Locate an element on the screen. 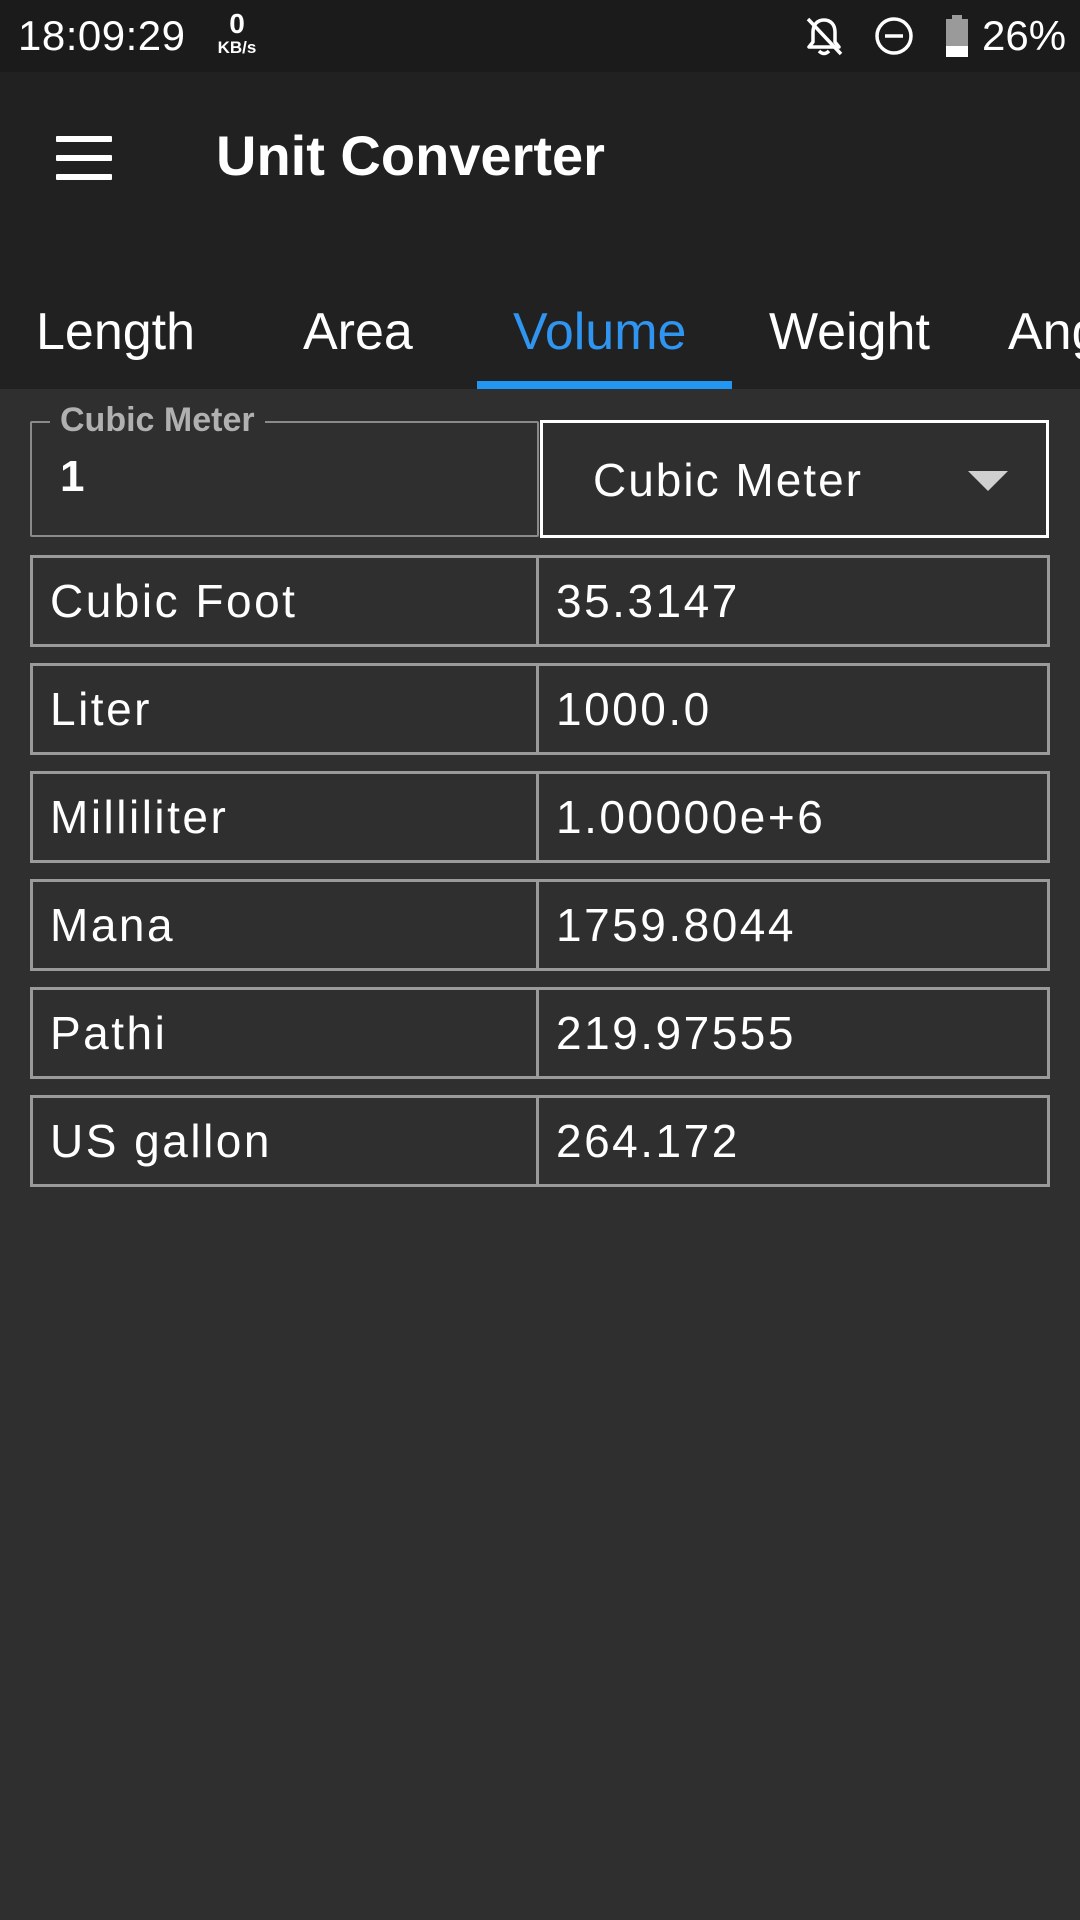 This screenshot has height=1920, width=1080. table-row: Pathi 219.97555 is located at coordinates (540, 1033).